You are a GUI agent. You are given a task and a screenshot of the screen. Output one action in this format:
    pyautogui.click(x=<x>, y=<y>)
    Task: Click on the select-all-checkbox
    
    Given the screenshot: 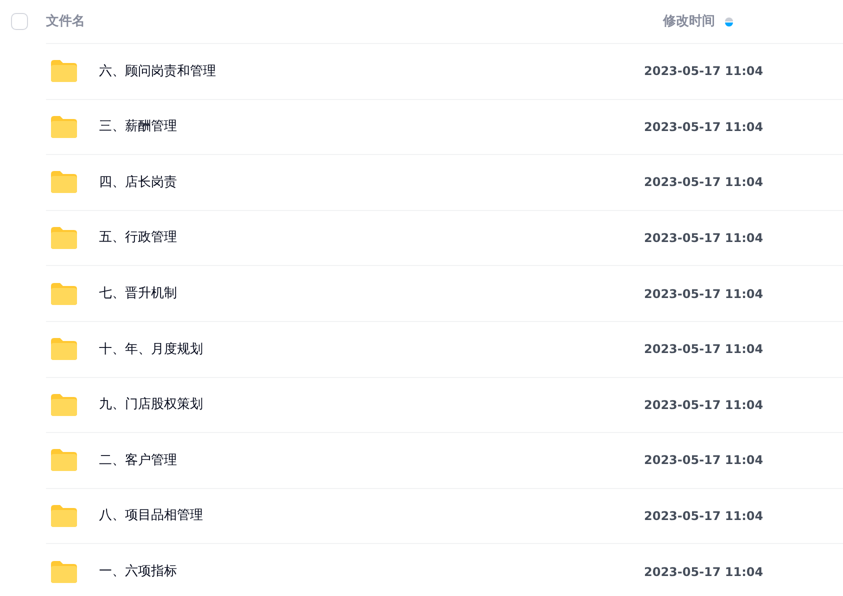 What is the action you would take?
    pyautogui.click(x=19, y=21)
    